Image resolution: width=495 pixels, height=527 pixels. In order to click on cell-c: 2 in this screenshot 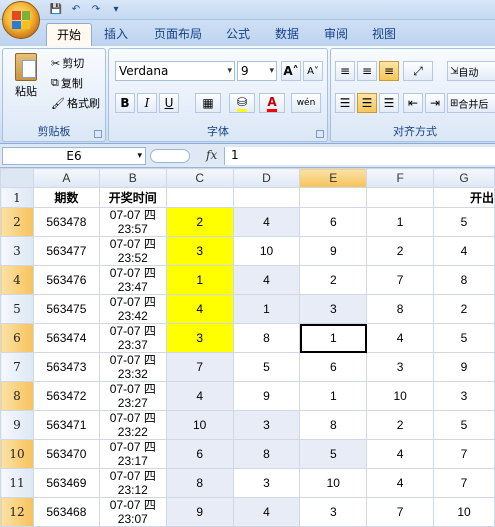, I will do `click(199, 222)`.